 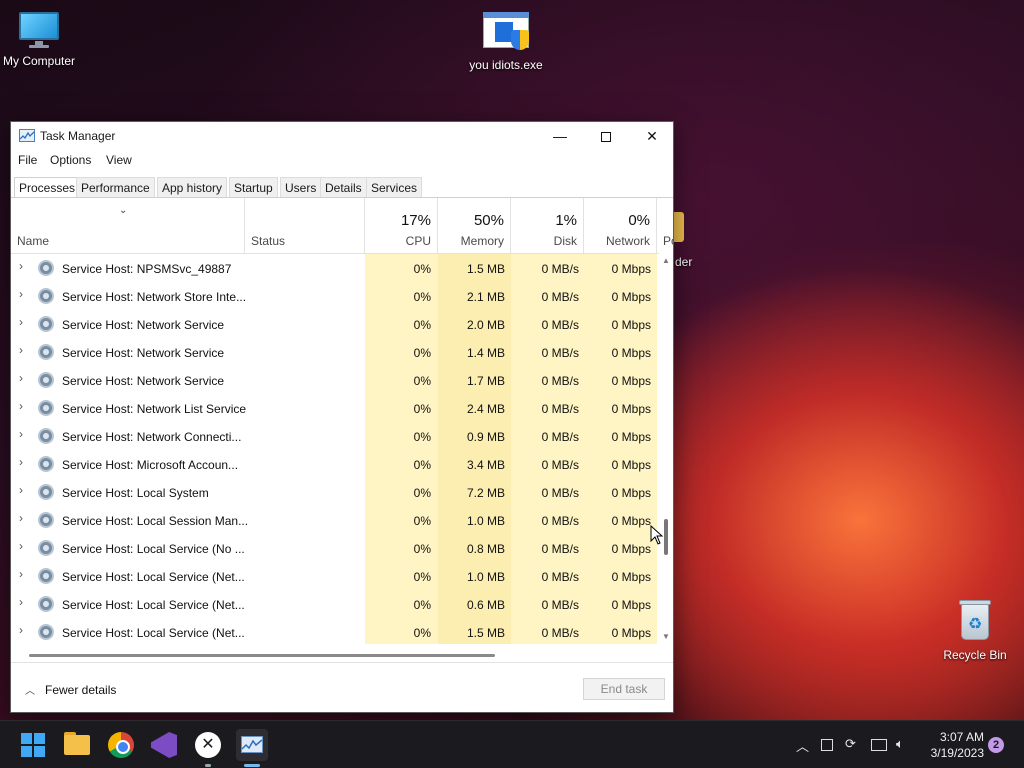 I want to click on end-task-button: End task, so click(x=624, y=689).